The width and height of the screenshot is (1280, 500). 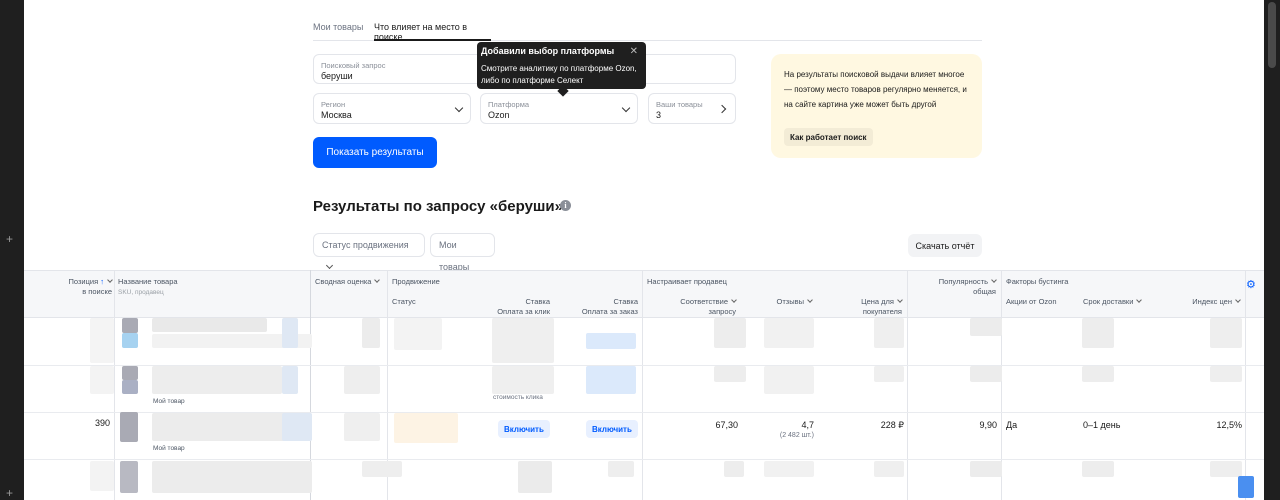 I want to click on row-price-index: 12,5%, so click(x=1229, y=425).